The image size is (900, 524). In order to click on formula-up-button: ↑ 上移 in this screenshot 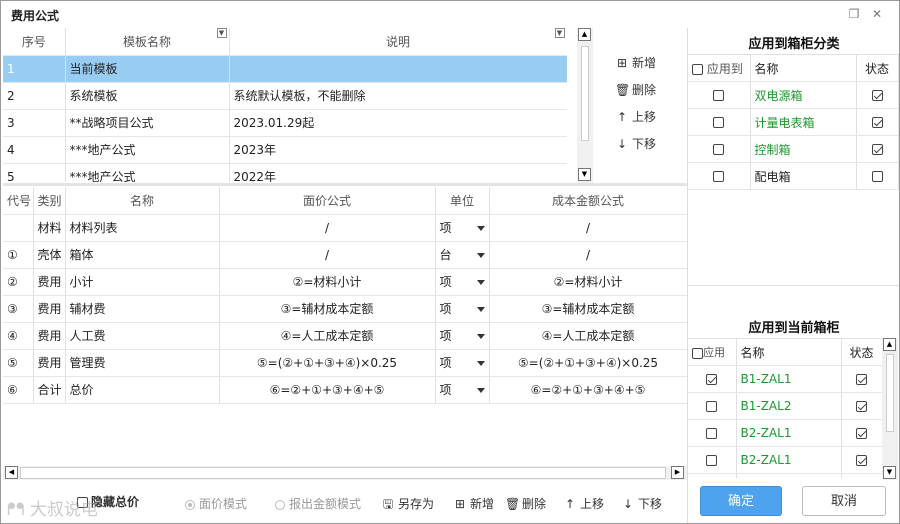, I will do `click(583, 503)`.